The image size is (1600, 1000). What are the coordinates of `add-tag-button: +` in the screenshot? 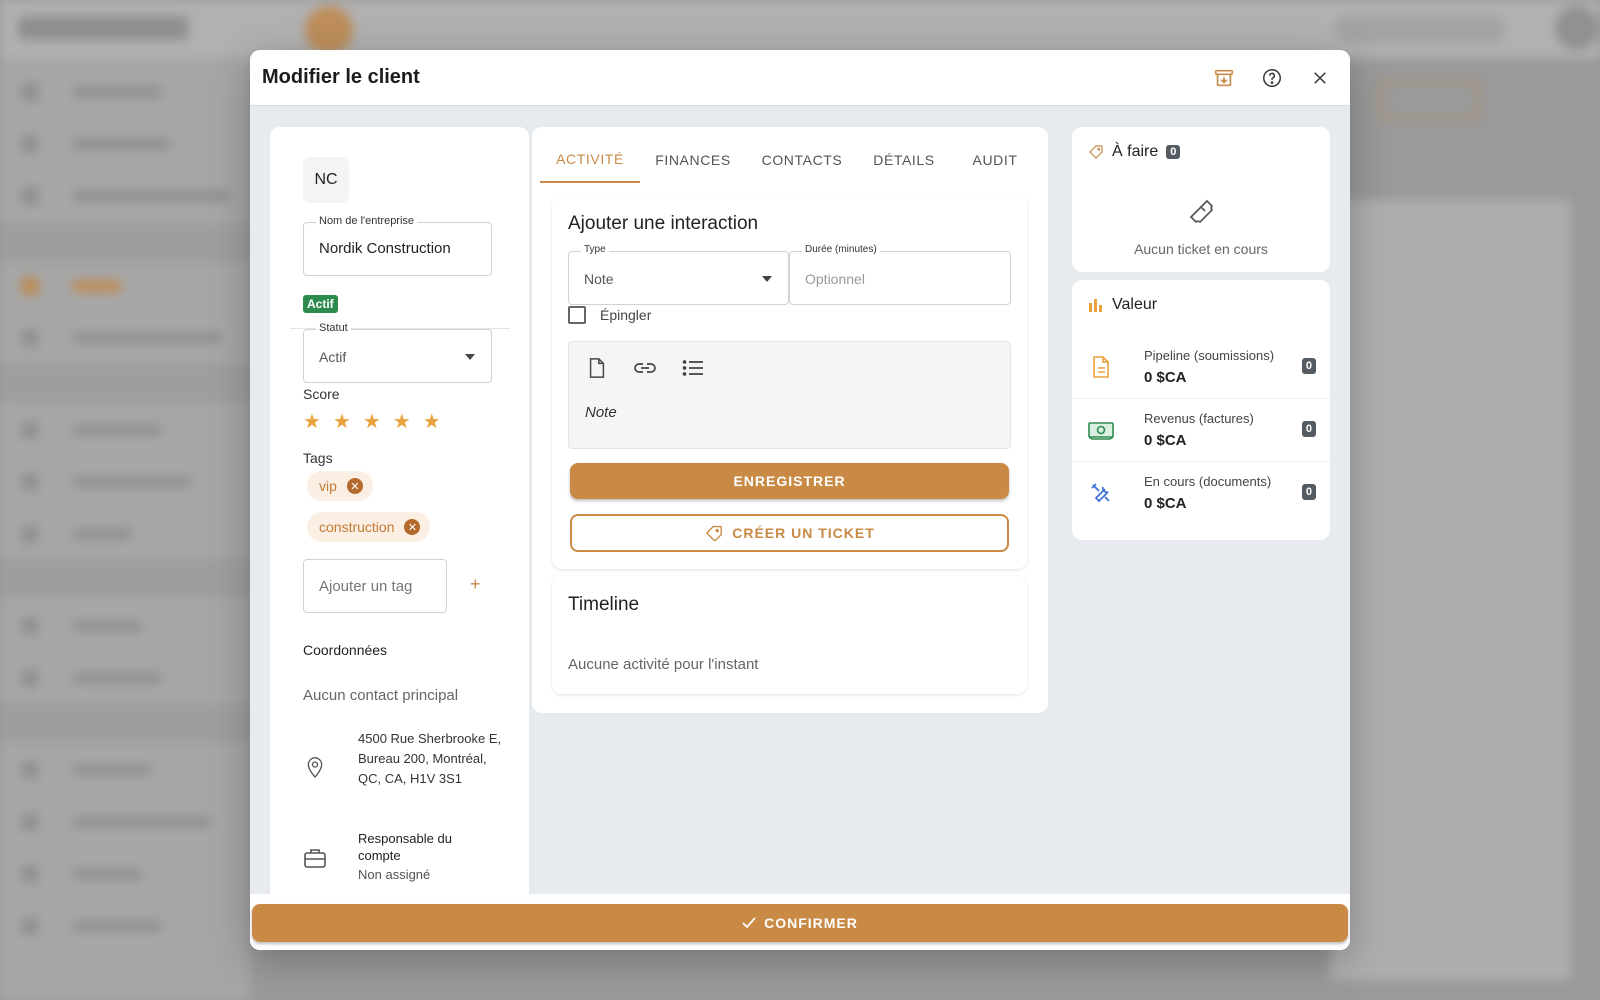 It's located at (475, 584).